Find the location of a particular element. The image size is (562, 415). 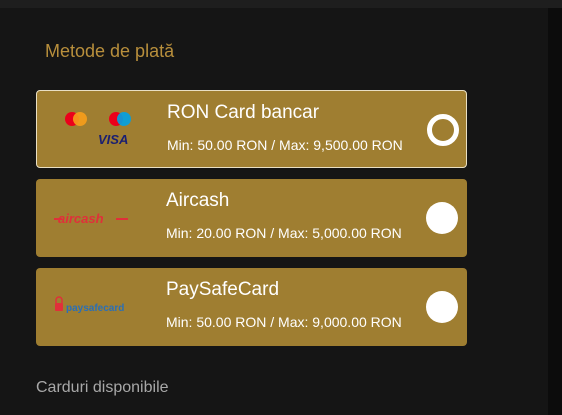

payment-method-limits: Min: 20.00 RON / Max: 5,000.00 RON is located at coordinates (284, 233).